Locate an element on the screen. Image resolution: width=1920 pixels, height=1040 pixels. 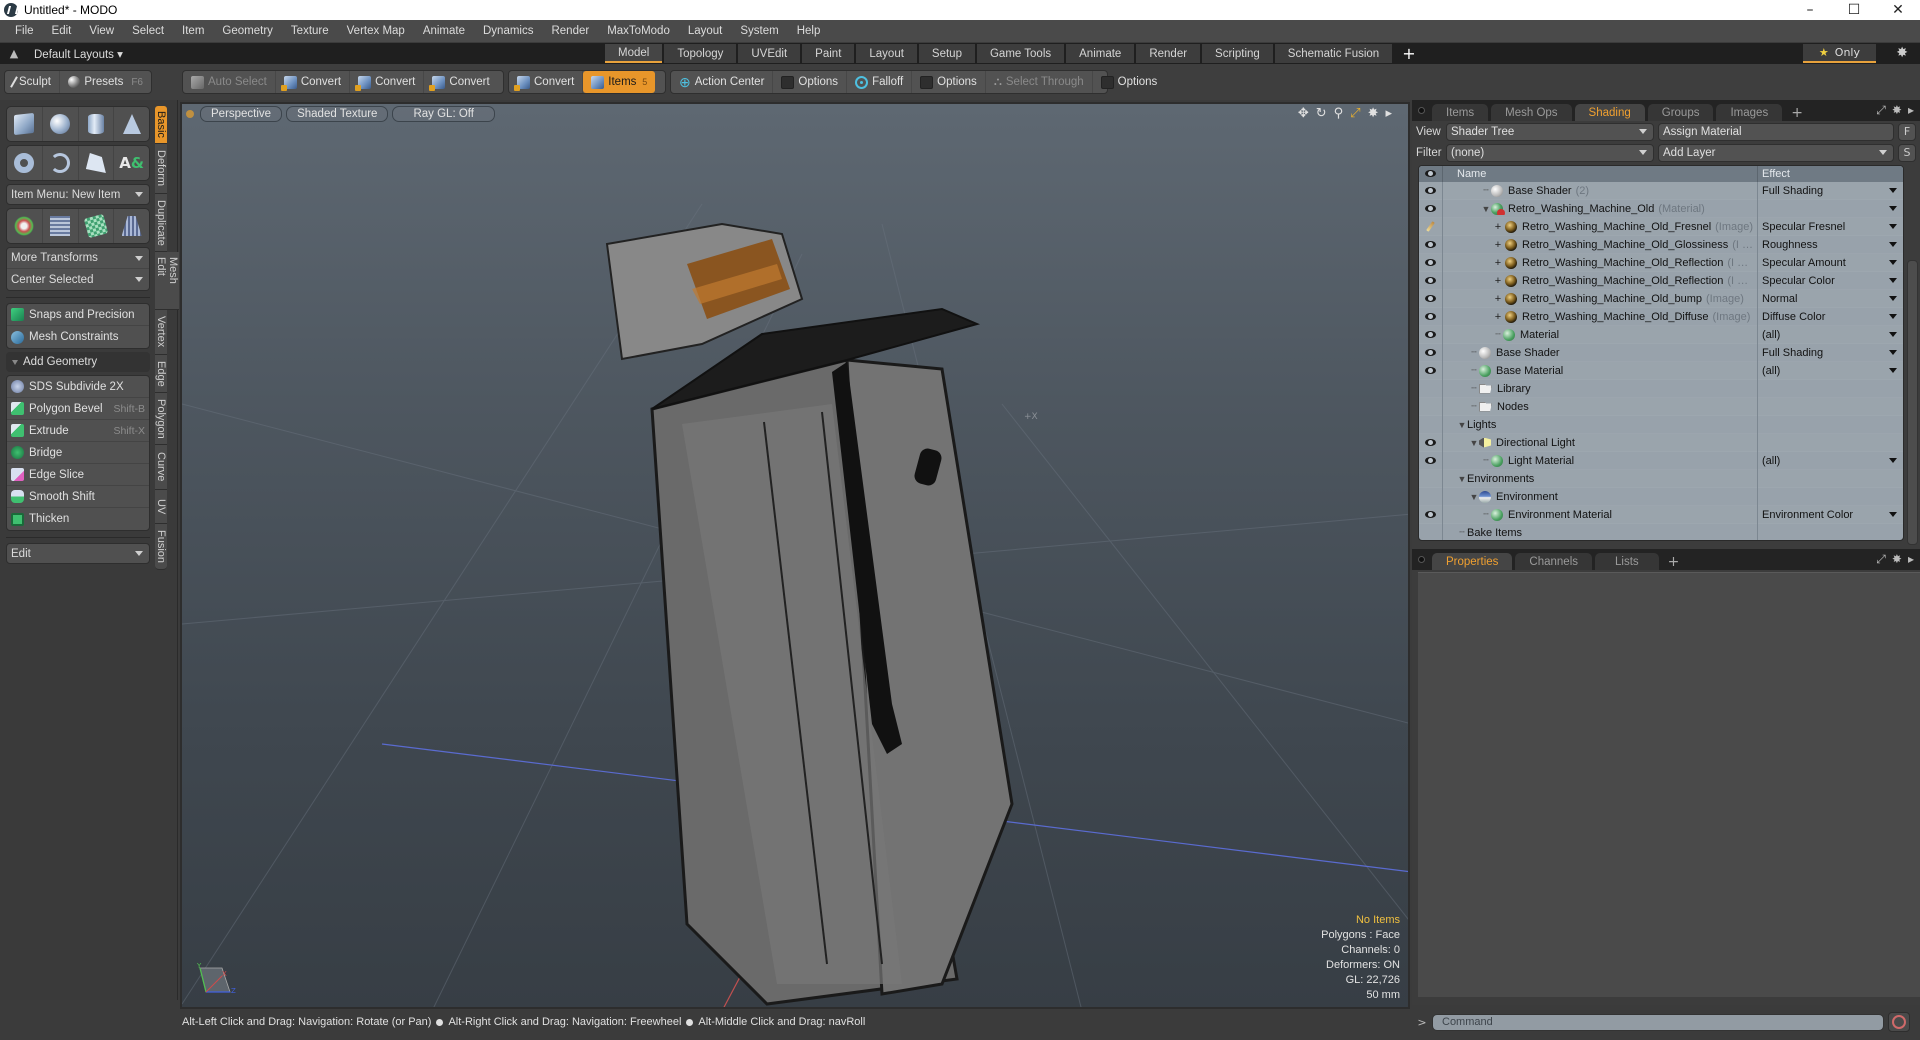
menu-view: View is located at coordinates (101, 31).